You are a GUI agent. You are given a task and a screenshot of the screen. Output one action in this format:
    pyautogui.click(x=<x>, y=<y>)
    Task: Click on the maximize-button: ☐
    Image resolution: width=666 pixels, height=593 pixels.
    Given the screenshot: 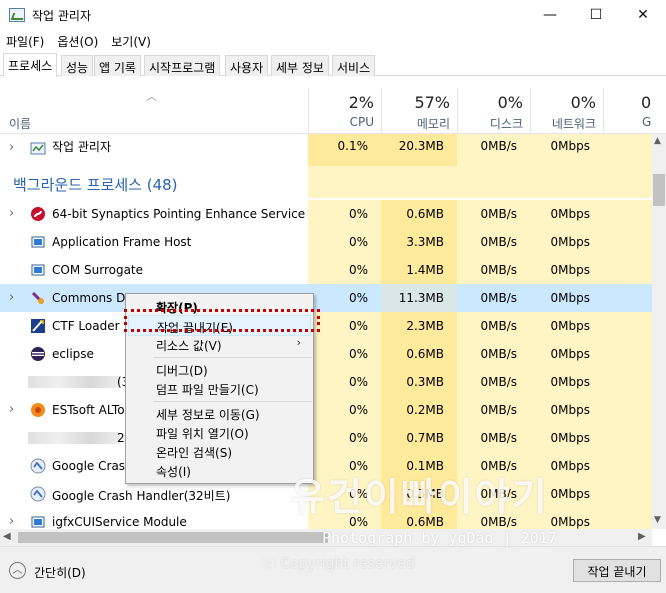 What is the action you would take?
    pyautogui.click(x=596, y=15)
    